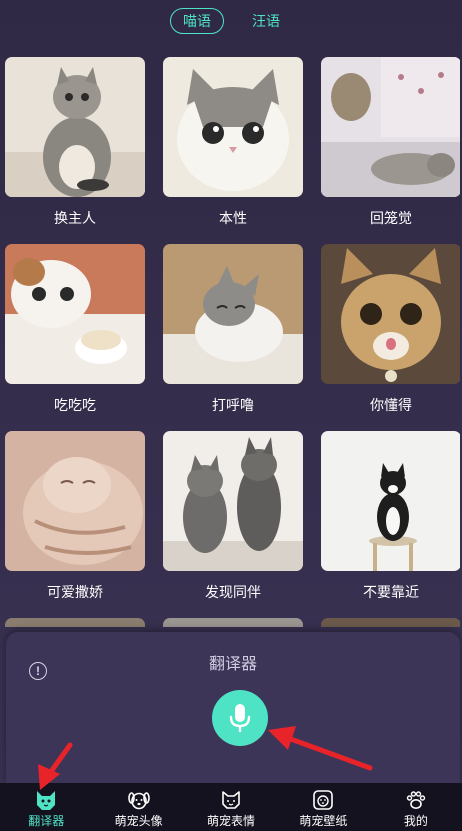  What do you see at coordinates (233, 592) in the screenshot?
I see `sound-card-label: 发现同伴` at bounding box center [233, 592].